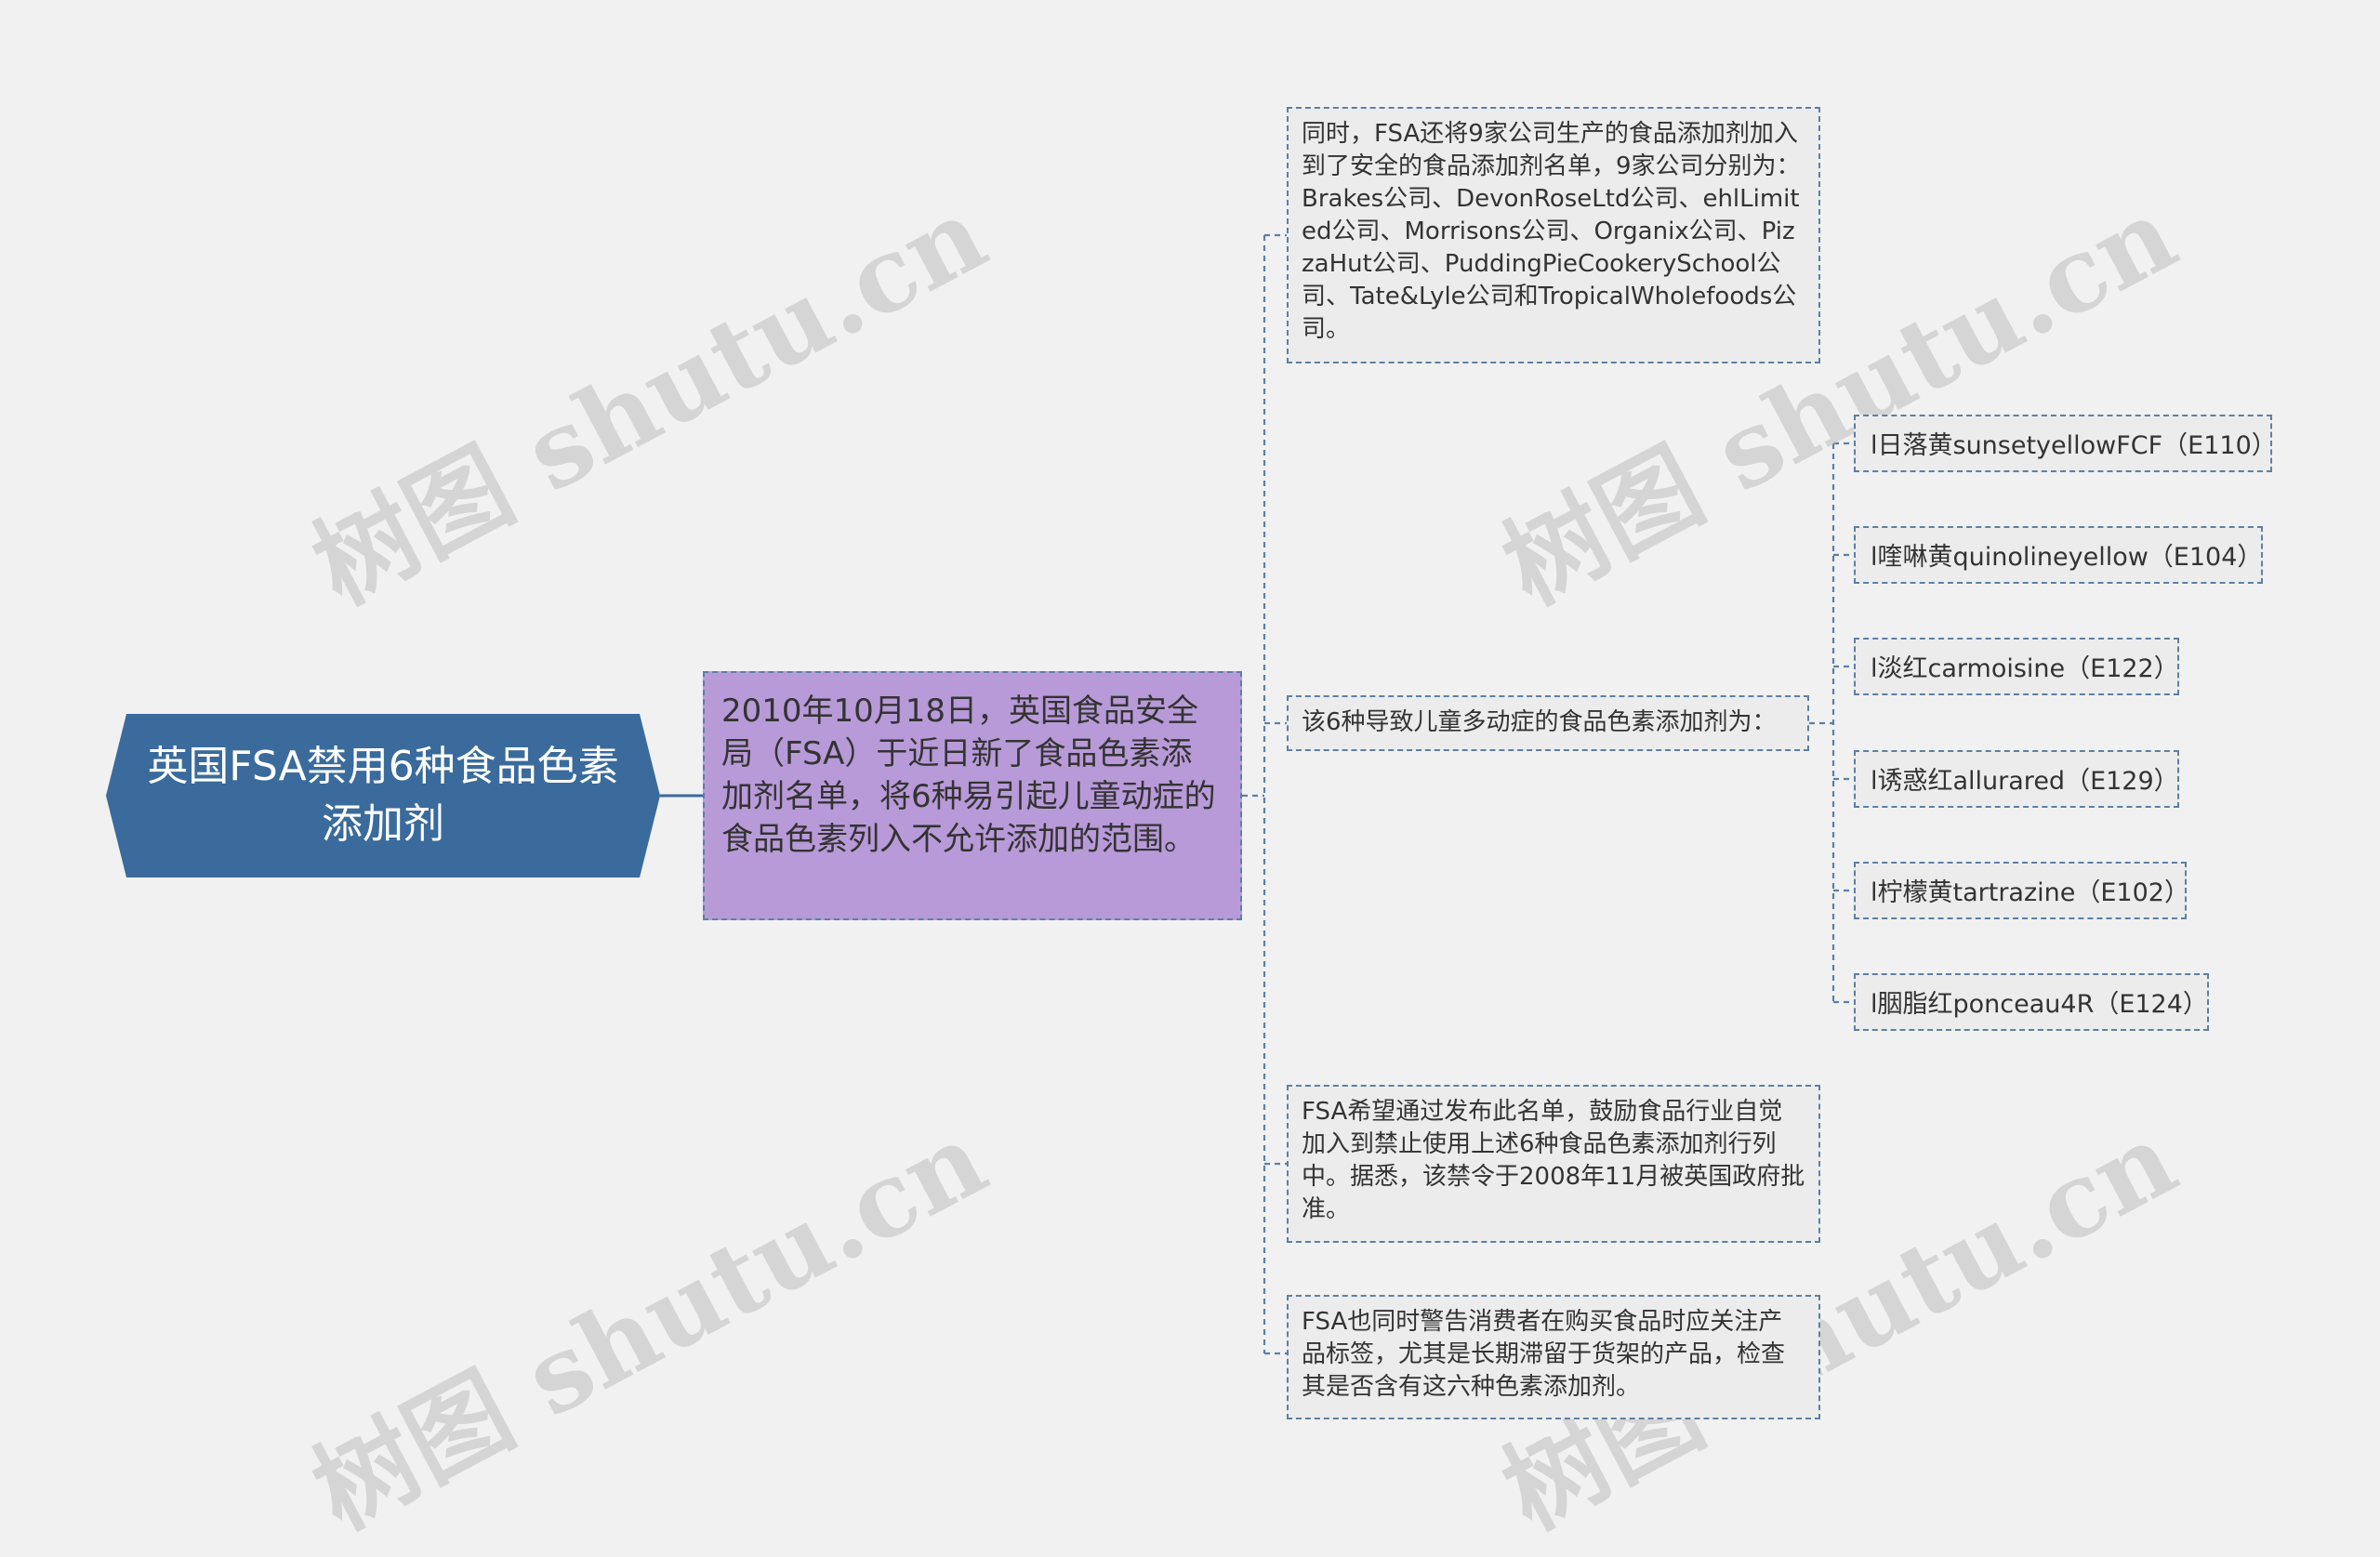 The image size is (2380, 1557). What do you see at coordinates (2065, 444) in the screenshot?
I see `additive-leaf: l日落黄sunsetyellowFCF（E110）` at bounding box center [2065, 444].